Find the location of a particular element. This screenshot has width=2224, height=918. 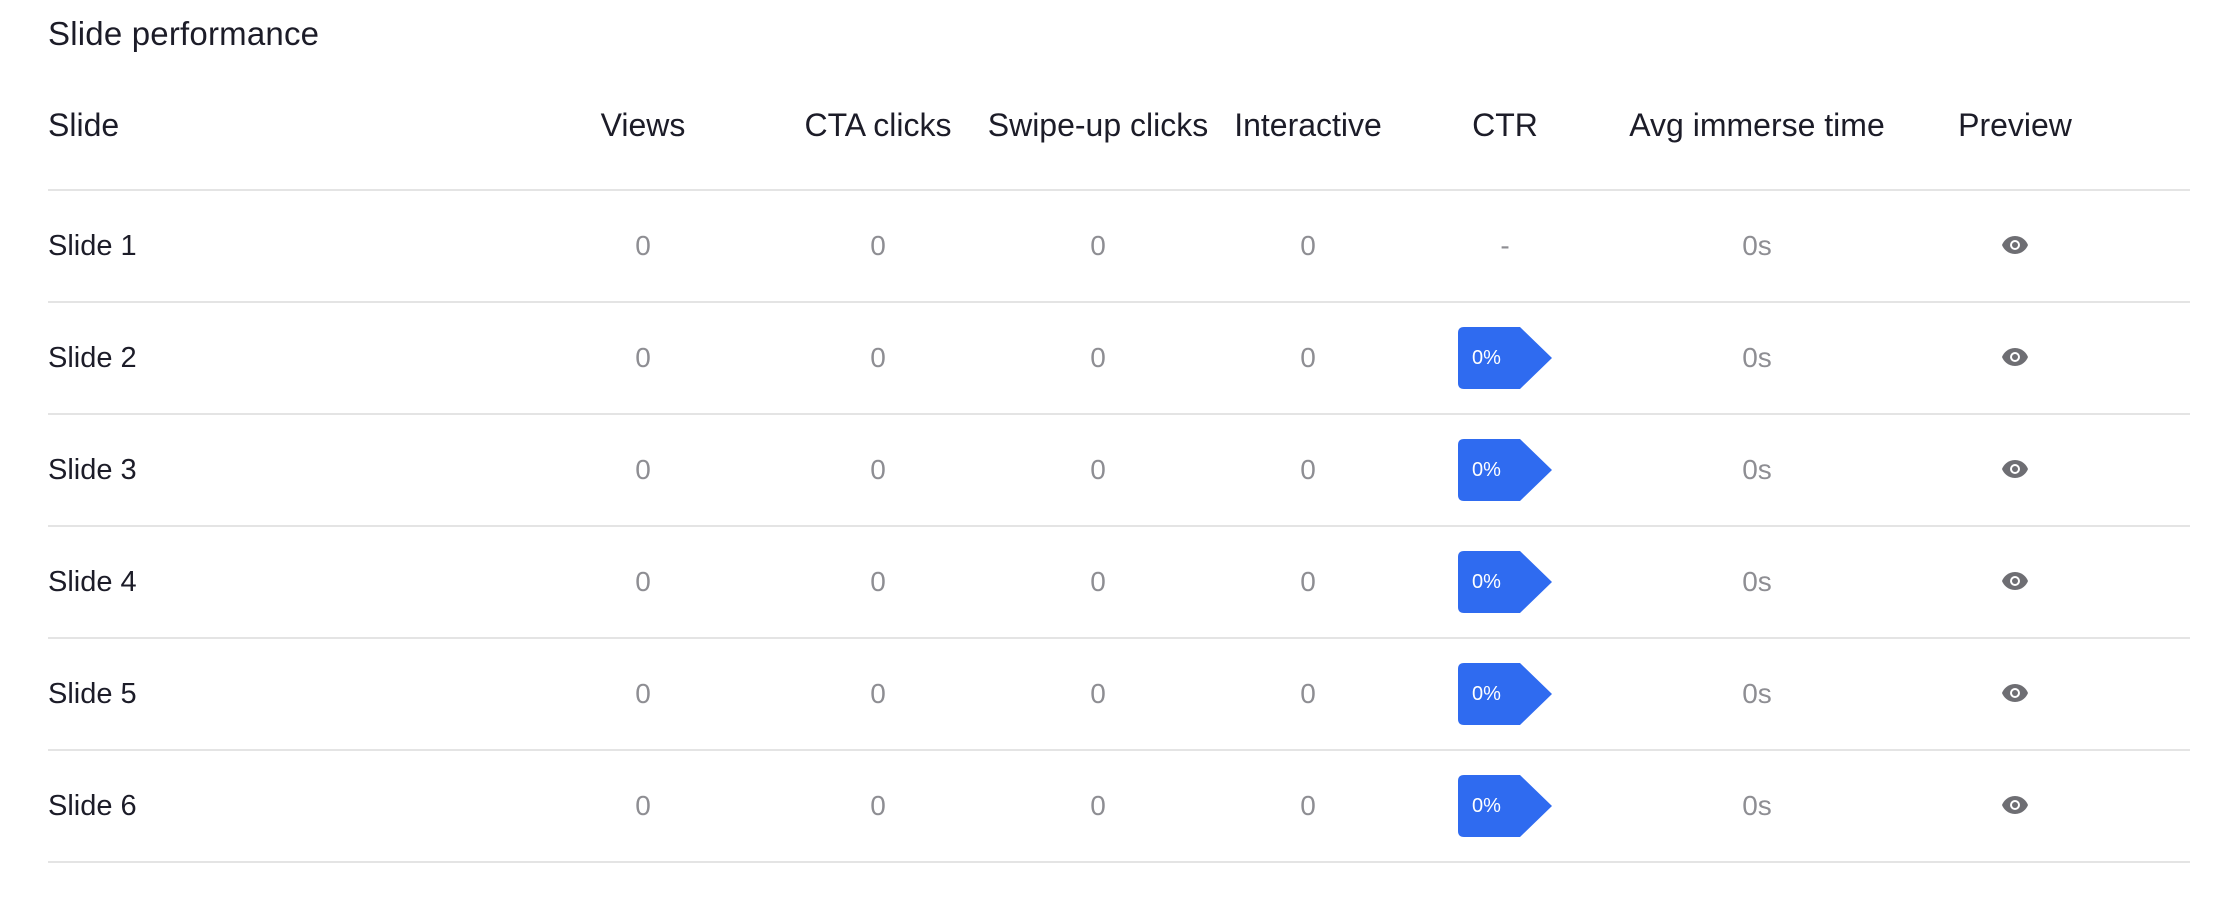

table-row: Slide 4 0 0 0 0 0% 0s is located at coordinates (1119, 583).